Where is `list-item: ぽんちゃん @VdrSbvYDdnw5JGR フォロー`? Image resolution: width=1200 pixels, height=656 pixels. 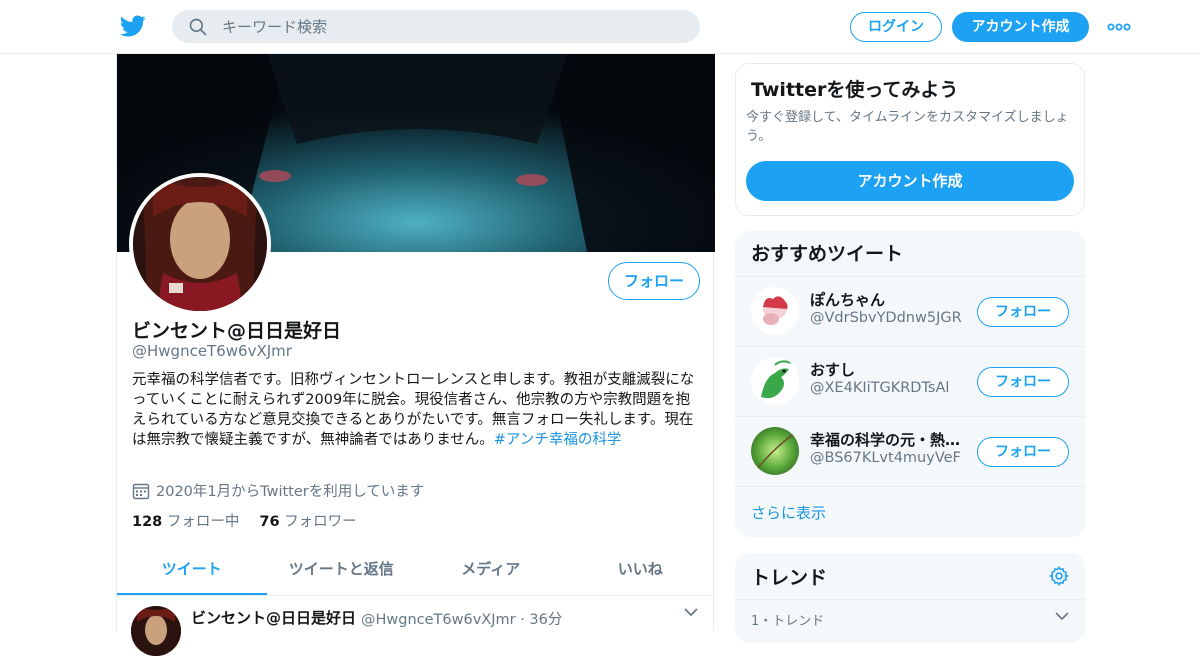
list-item: ぽんちゃん @VdrSbvYDdnw5JGR フォロー is located at coordinates (910, 312).